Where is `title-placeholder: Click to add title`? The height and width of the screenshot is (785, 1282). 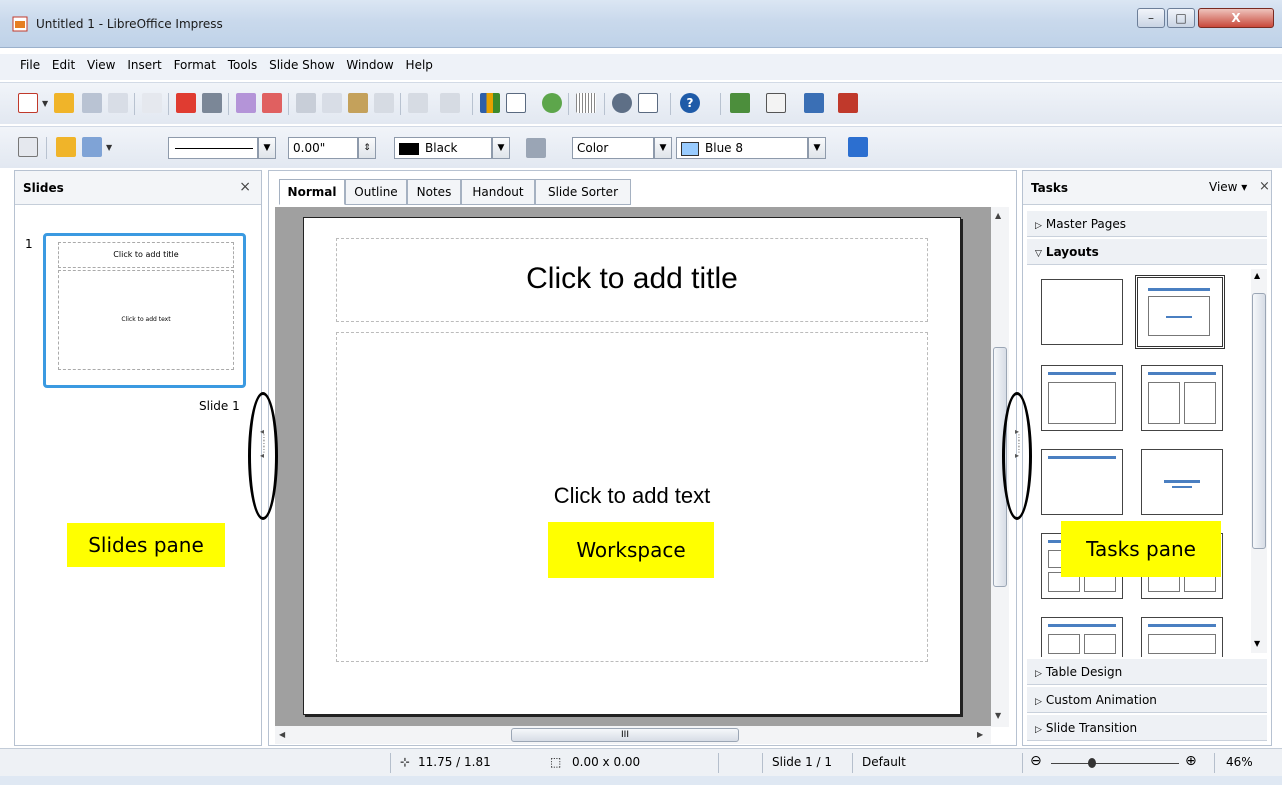
title-placeholder: Click to add title is located at coordinates (632, 280).